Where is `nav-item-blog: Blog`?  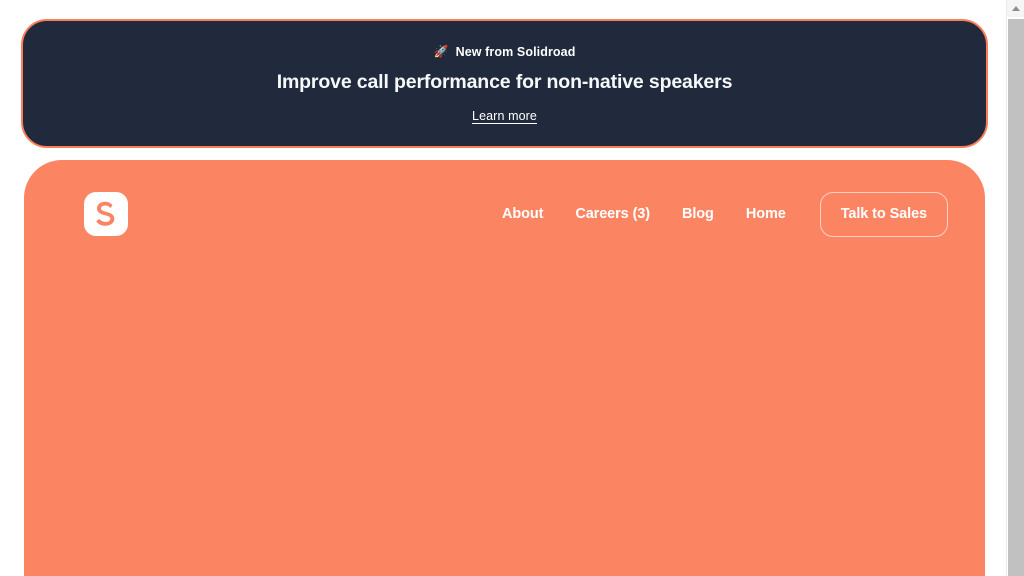
nav-item-blog: Blog is located at coordinates (698, 214).